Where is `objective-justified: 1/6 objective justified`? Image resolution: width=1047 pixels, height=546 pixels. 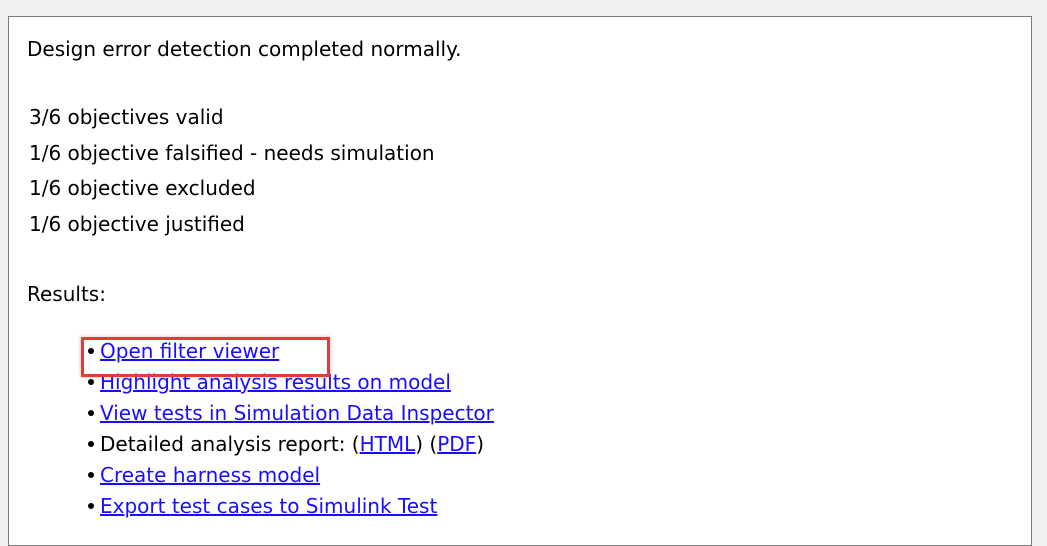 objective-justified: 1/6 objective justified is located at coordinates (137, 224).